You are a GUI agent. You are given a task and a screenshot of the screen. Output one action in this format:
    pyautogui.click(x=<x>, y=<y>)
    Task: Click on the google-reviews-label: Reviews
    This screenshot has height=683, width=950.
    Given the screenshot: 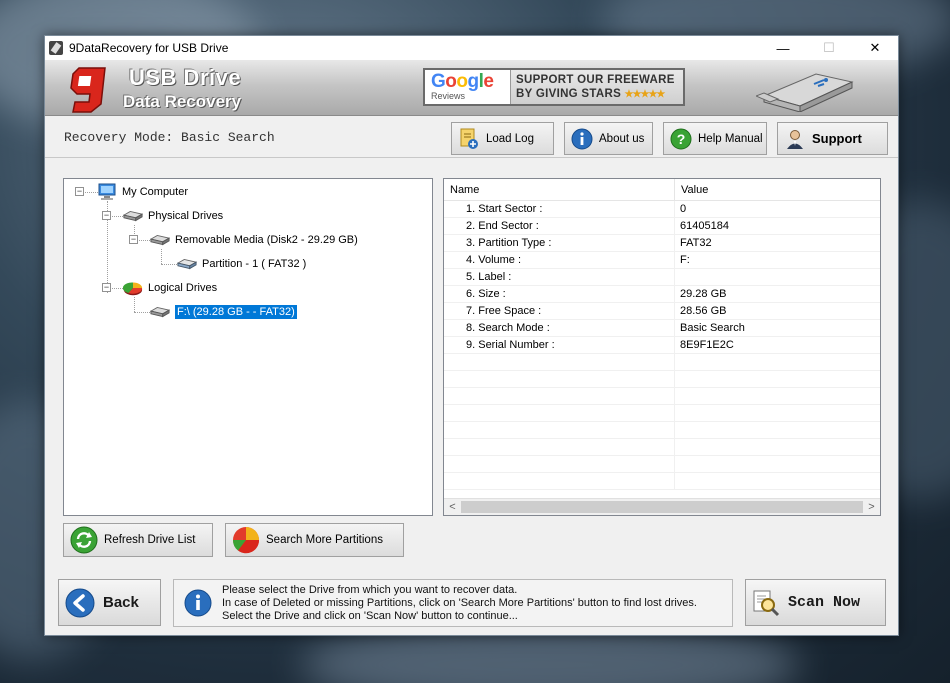 What is the action you would take?
    pyautogui.click(x=448, y=96)
    